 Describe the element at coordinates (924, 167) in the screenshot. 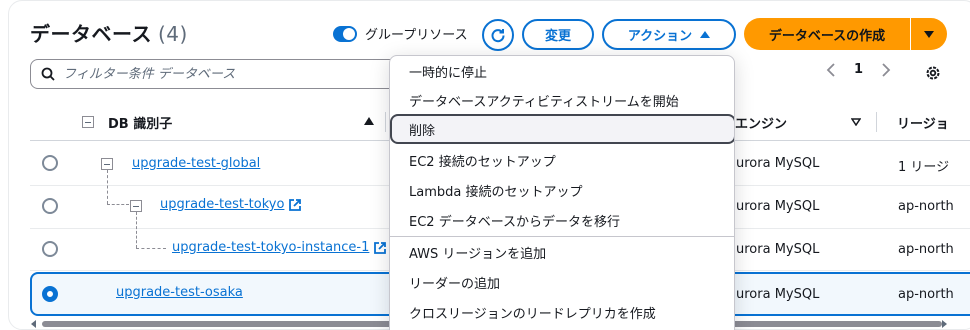

I see `region-cell: 1 リージ` at that location.